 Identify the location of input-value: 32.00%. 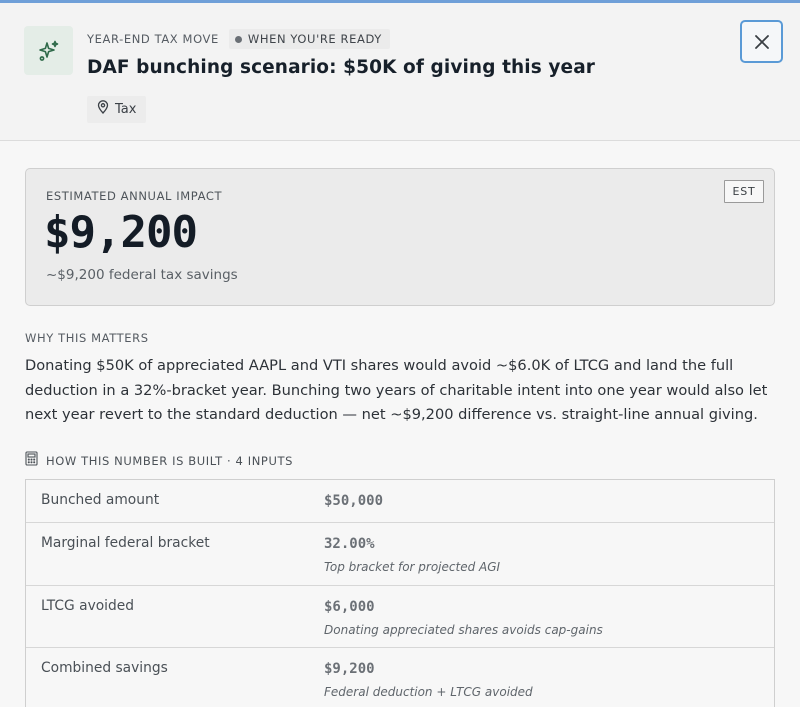
(349, 544).